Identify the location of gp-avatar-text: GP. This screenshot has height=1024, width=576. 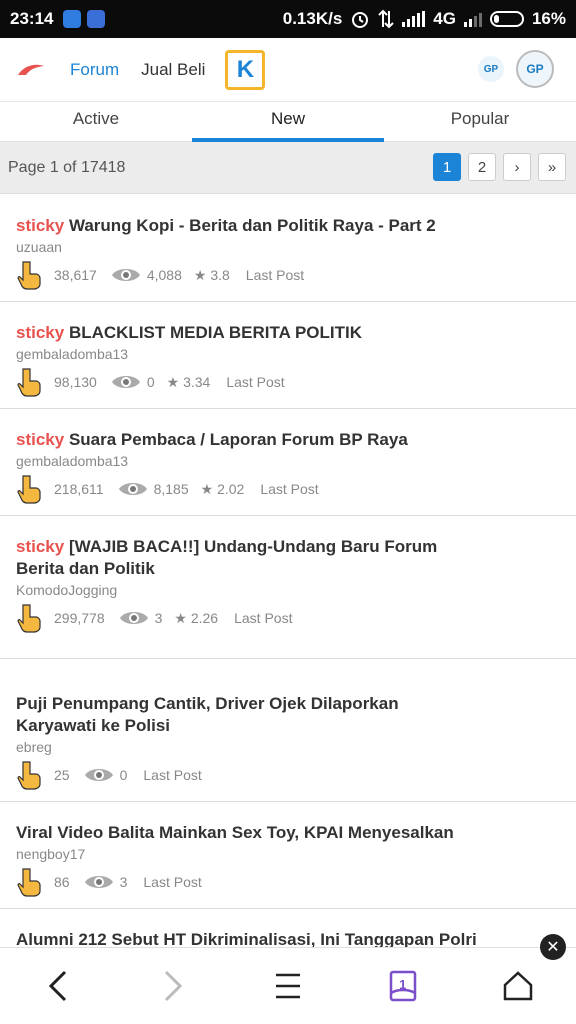
(535, 69).